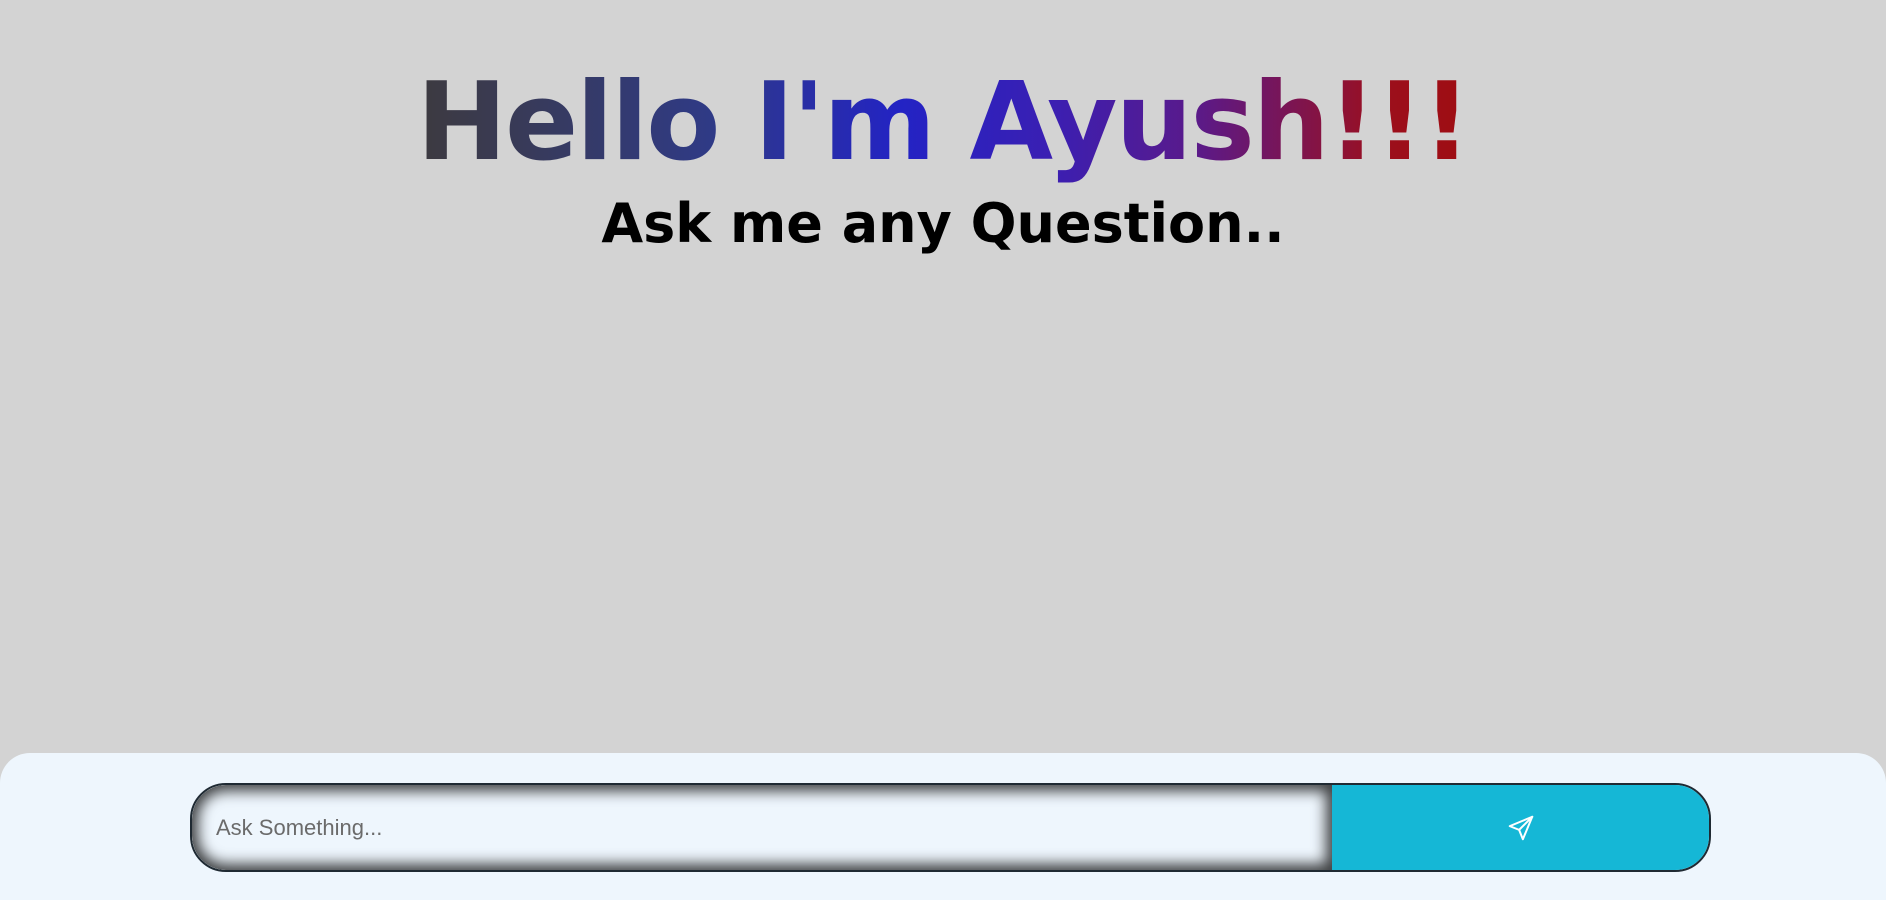  Describe the element at coordinates (762, 827) in the screenshot. I see `ask-input` at that location.